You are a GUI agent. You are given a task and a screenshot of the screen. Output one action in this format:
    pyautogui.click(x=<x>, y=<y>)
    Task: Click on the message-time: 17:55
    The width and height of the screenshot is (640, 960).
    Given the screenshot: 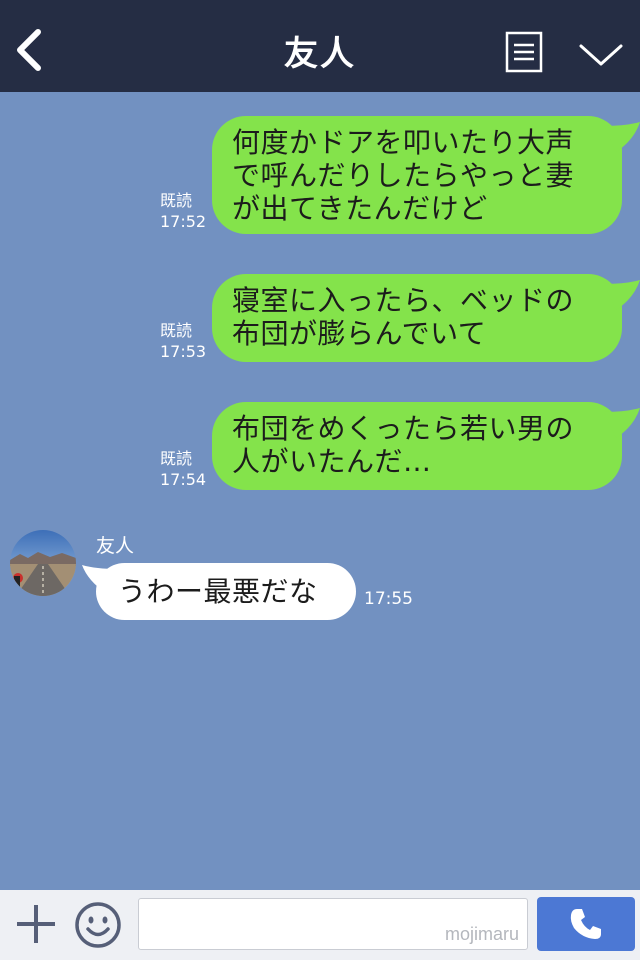 What is the action you would take?
    pyautogui.click(x=388, y=599)
    